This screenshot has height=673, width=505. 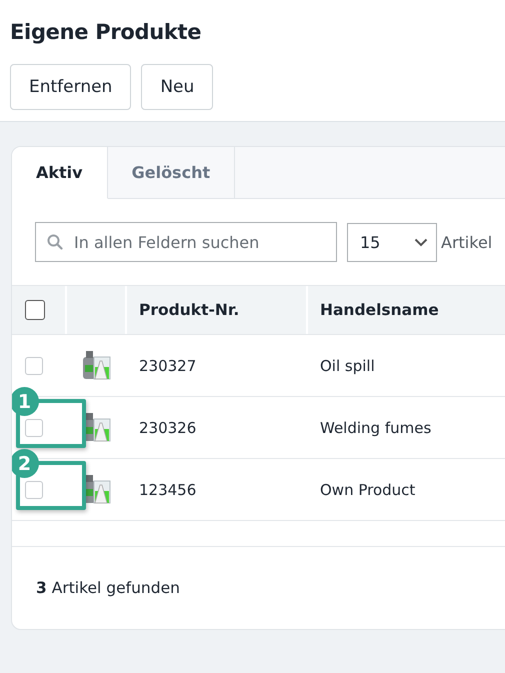 What do you see at coordinates (347, 366) in the screenshot?
I see `table-cell-text: Oil spill` at bounding box center [347, 366].